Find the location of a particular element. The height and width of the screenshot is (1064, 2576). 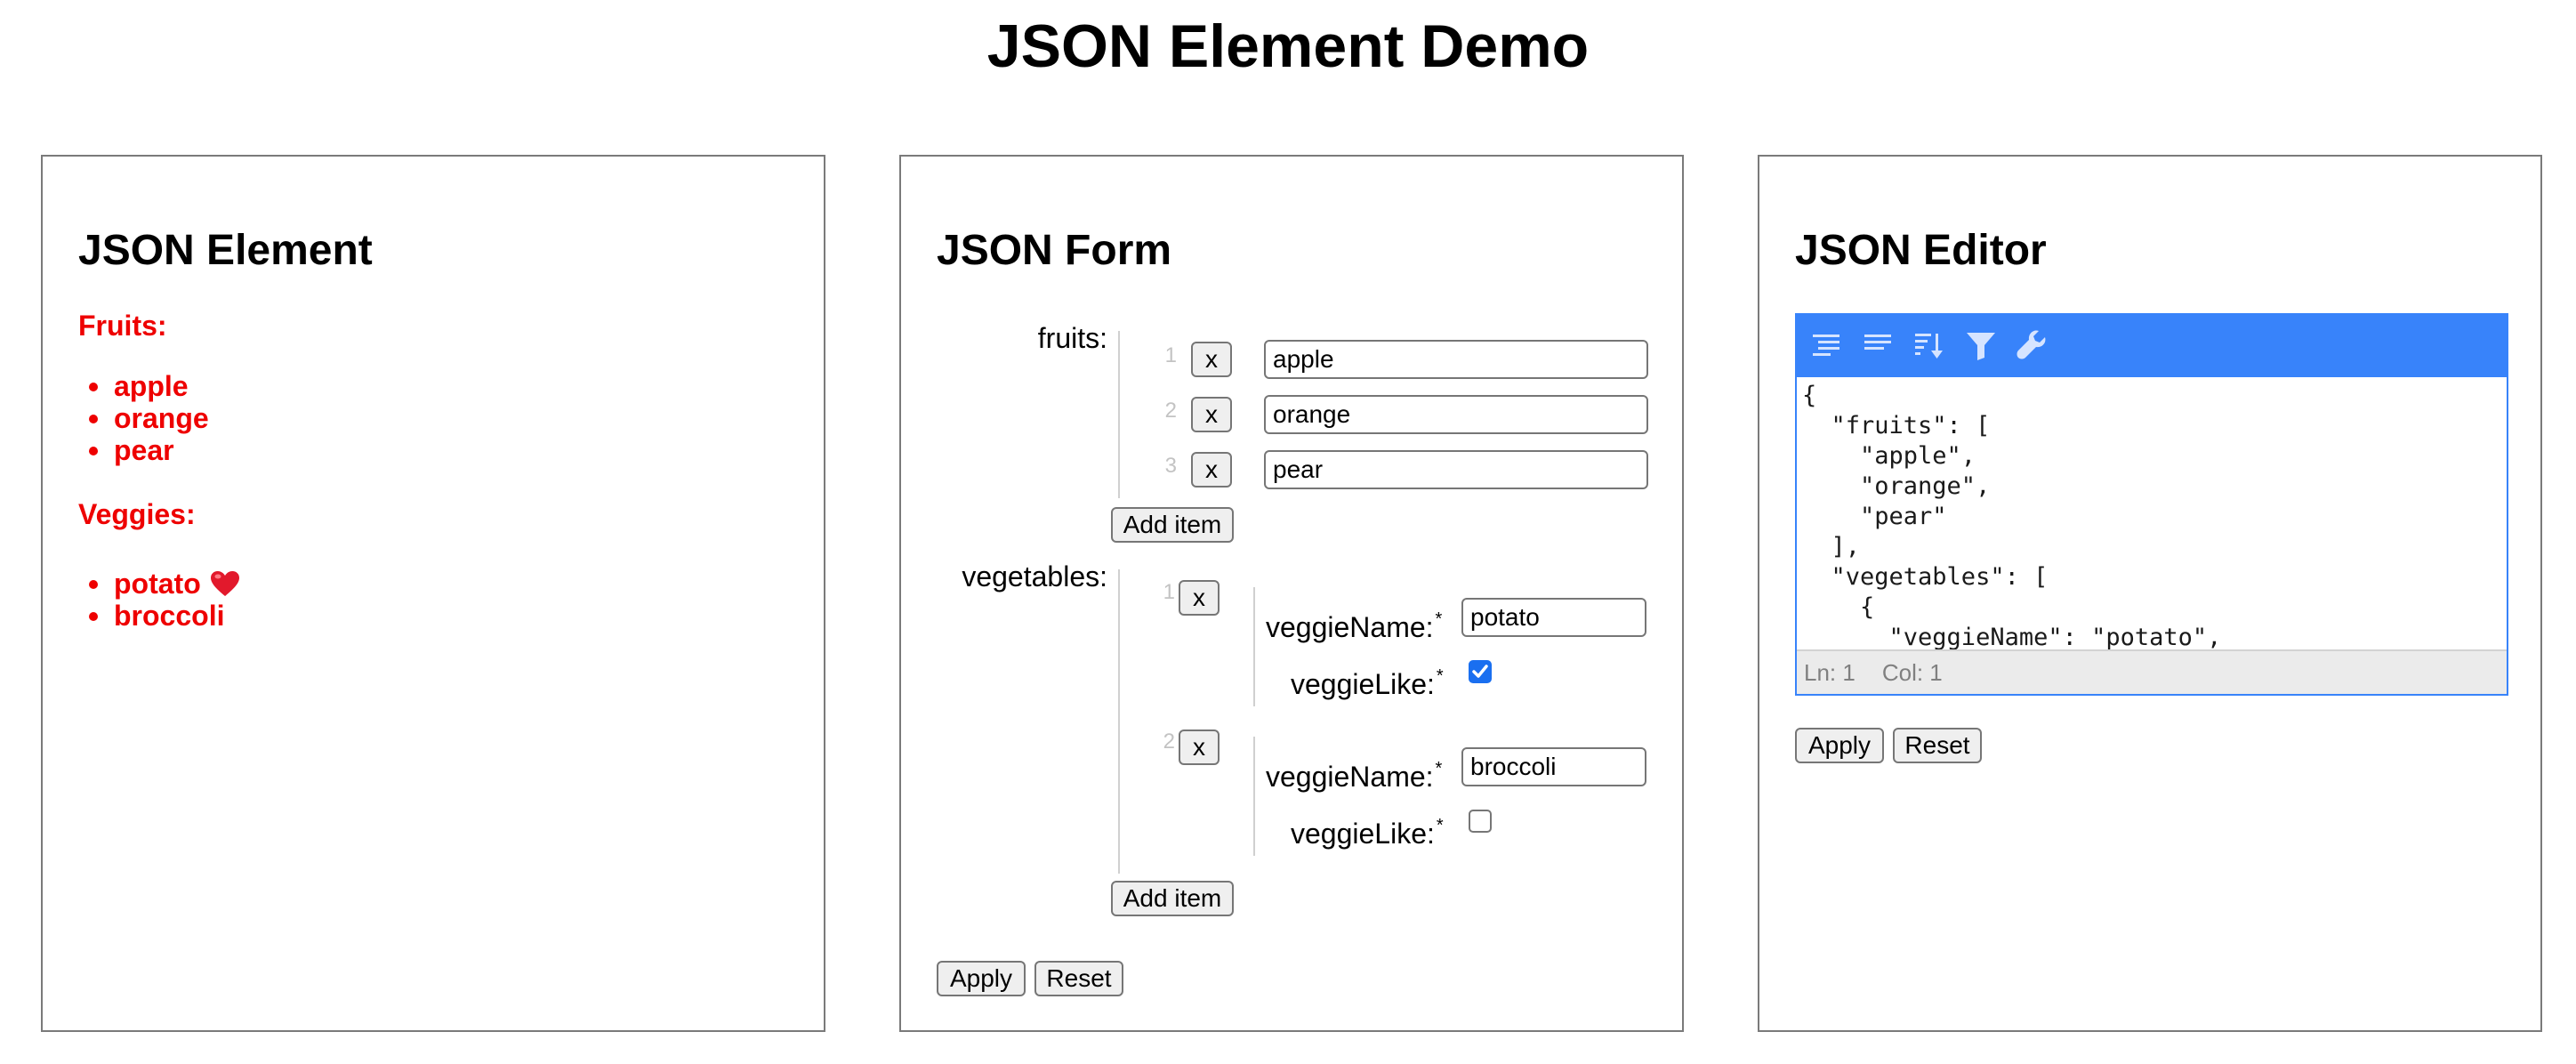

editor-reset-button: Reset is located at coordinates (1937, 745).